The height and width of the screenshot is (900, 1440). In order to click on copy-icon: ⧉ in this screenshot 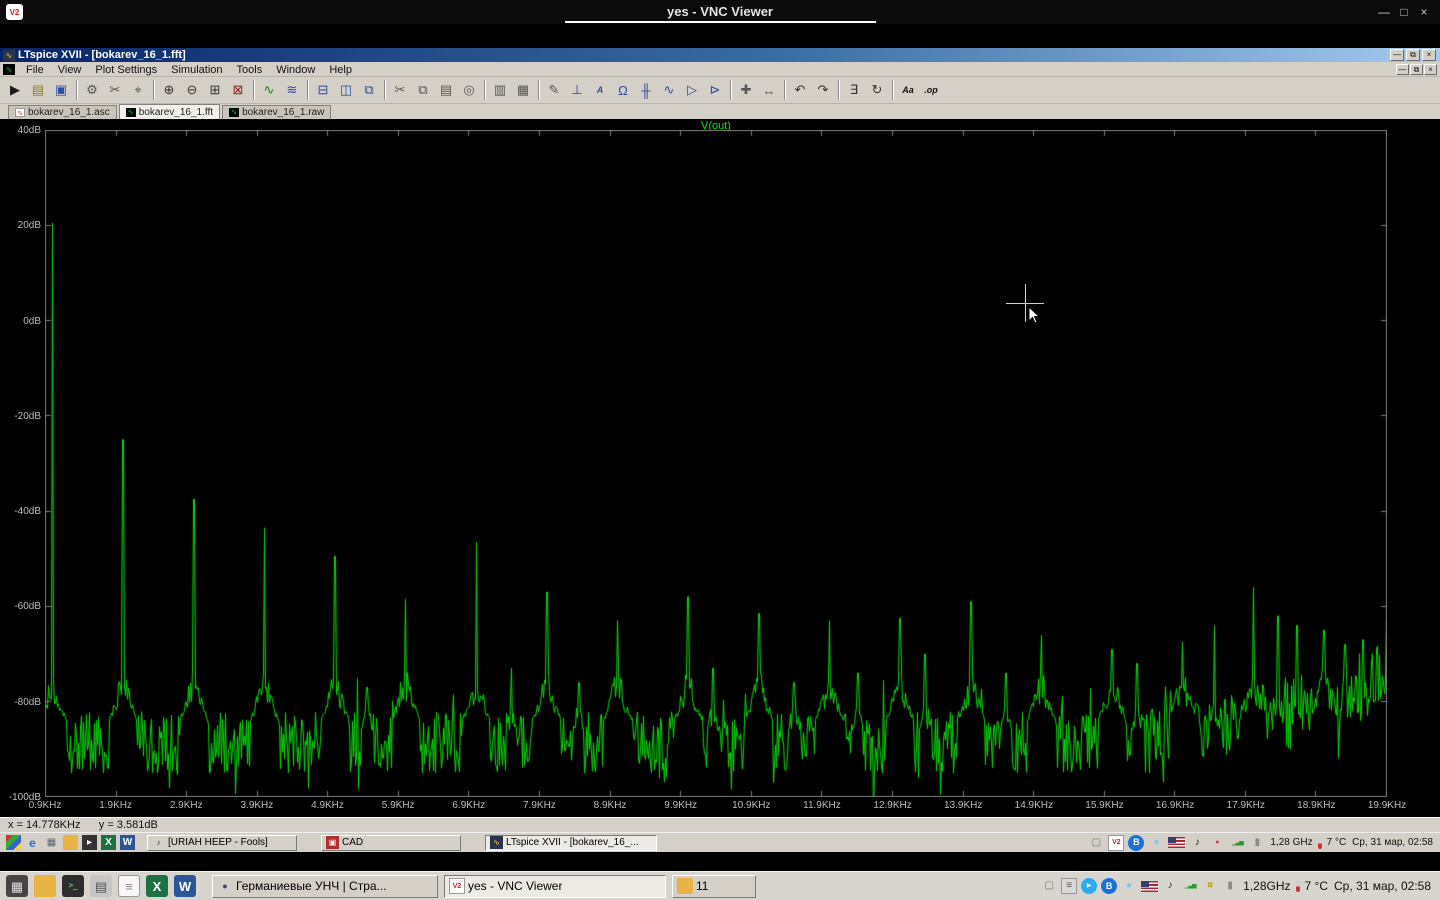, I will do `click(423, 90)`.